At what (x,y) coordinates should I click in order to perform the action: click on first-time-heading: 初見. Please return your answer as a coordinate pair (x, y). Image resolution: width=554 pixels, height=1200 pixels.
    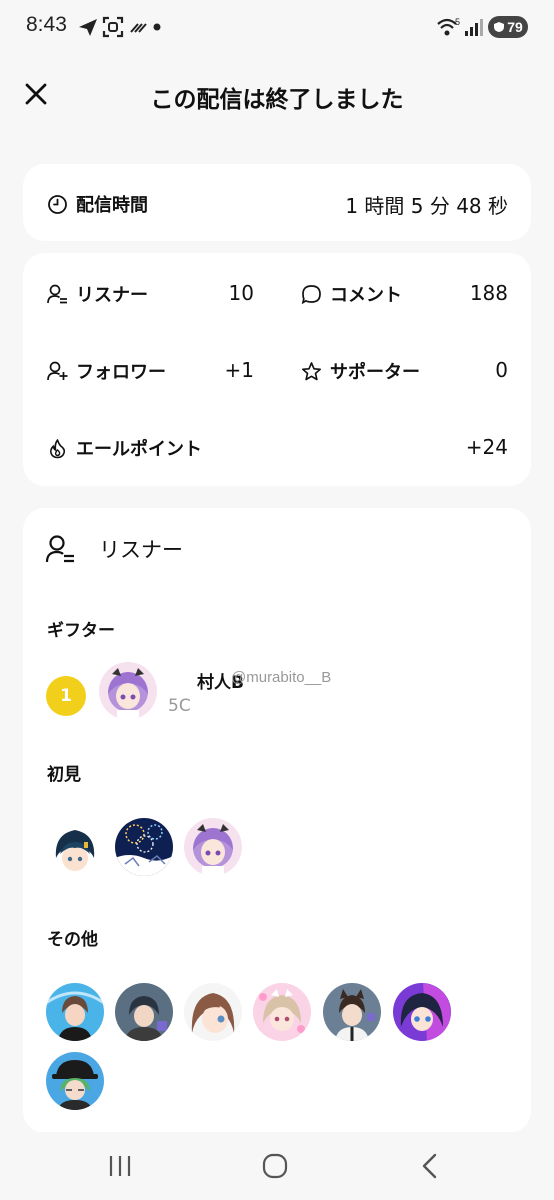
    Looking at the image, I should click on (64, 775).